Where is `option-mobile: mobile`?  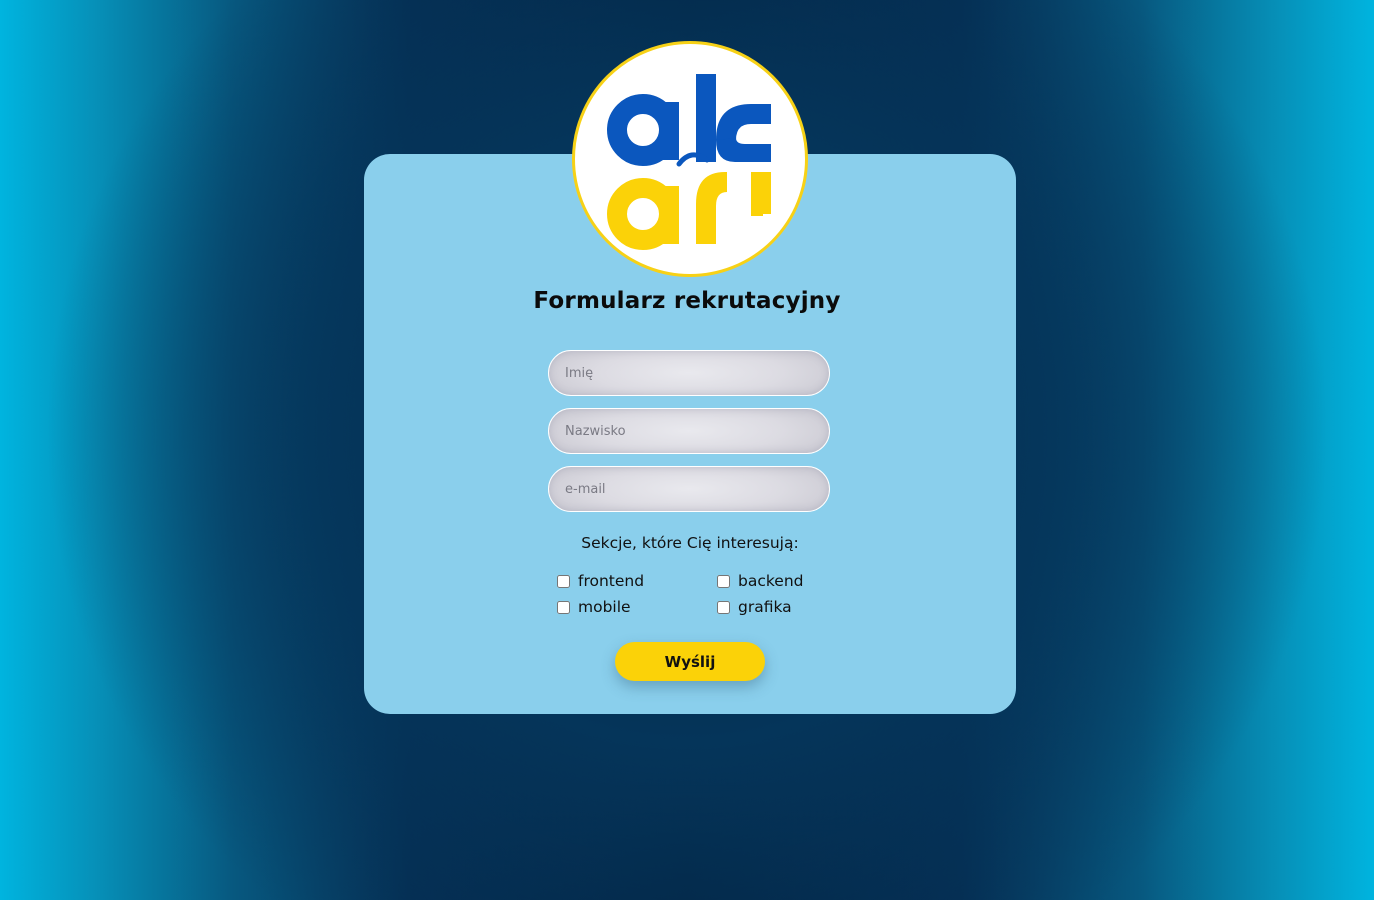
option-mobile: mobile is located at coordinates (594, 607).